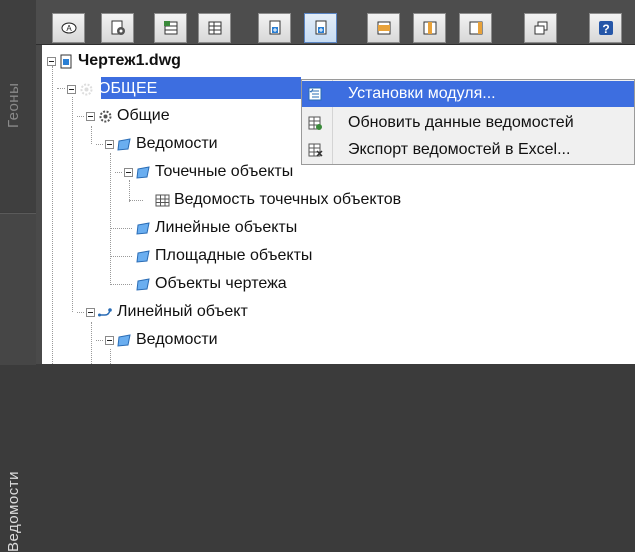  I want to click on export-table-icon, so click(315, 150).